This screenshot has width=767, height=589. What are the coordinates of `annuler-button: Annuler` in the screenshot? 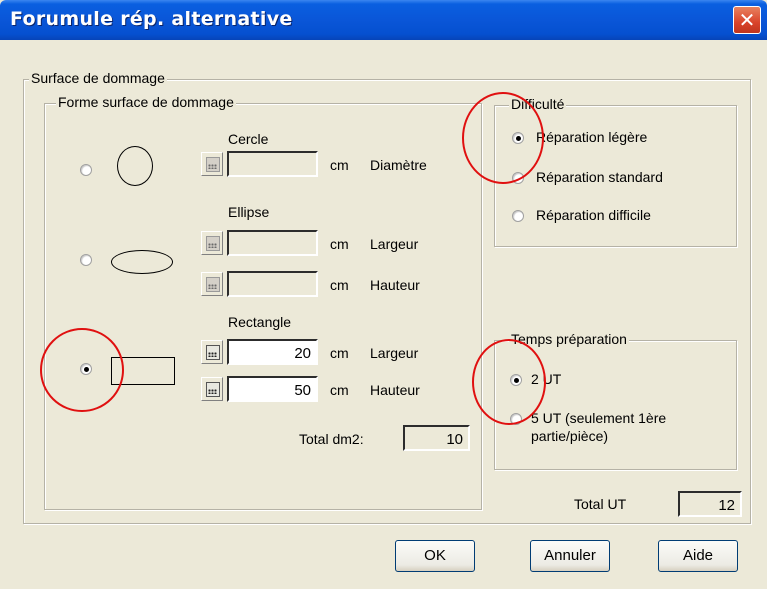 It's located at (570, 556).